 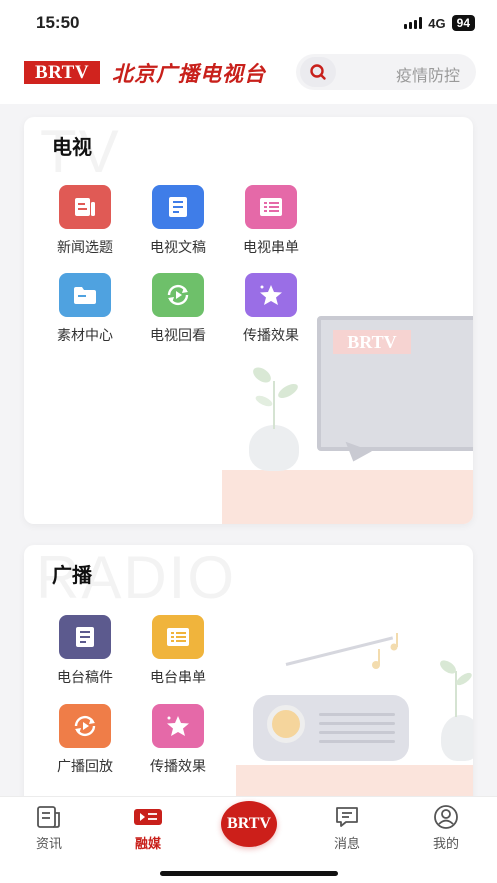 What do you see at coordinates (395, 383) in the screenshot?
I see `tv-illustration: BRTV` at bounding box center [395, 383].